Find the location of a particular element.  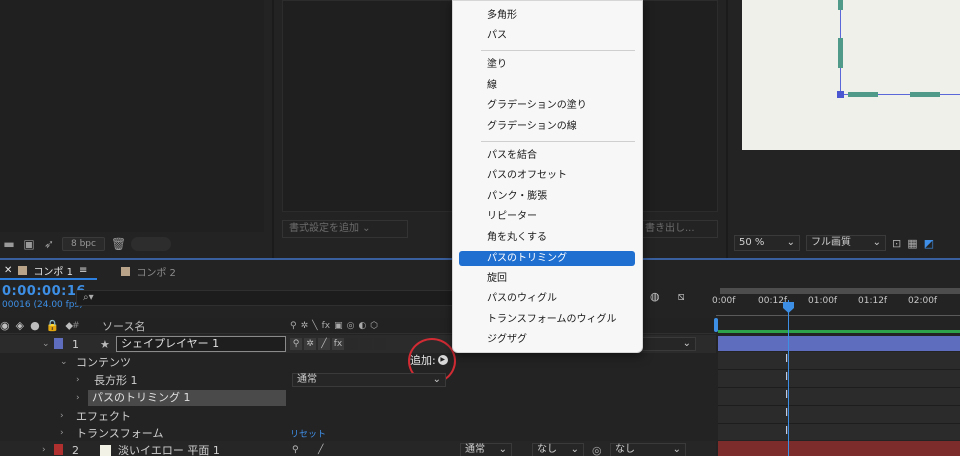

menu-item-offset-paths: パスのオフセット is located at coordinates (547, 175).